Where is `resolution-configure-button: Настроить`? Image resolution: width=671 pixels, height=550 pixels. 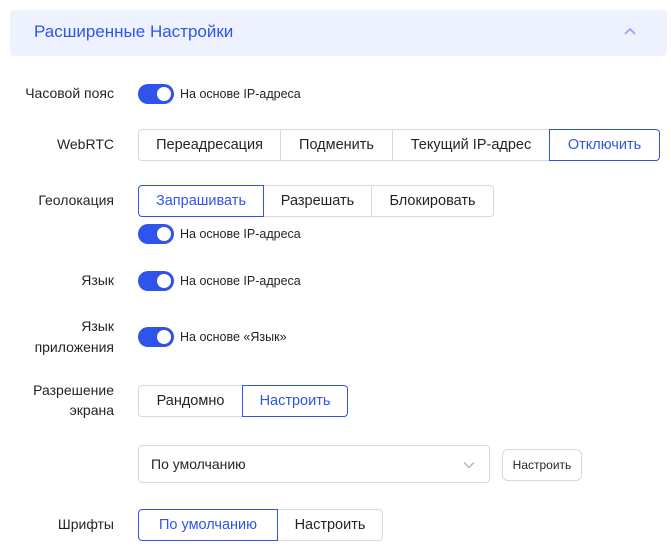
resolution-configure-button: Настроить is located at coordinates (542, 465).